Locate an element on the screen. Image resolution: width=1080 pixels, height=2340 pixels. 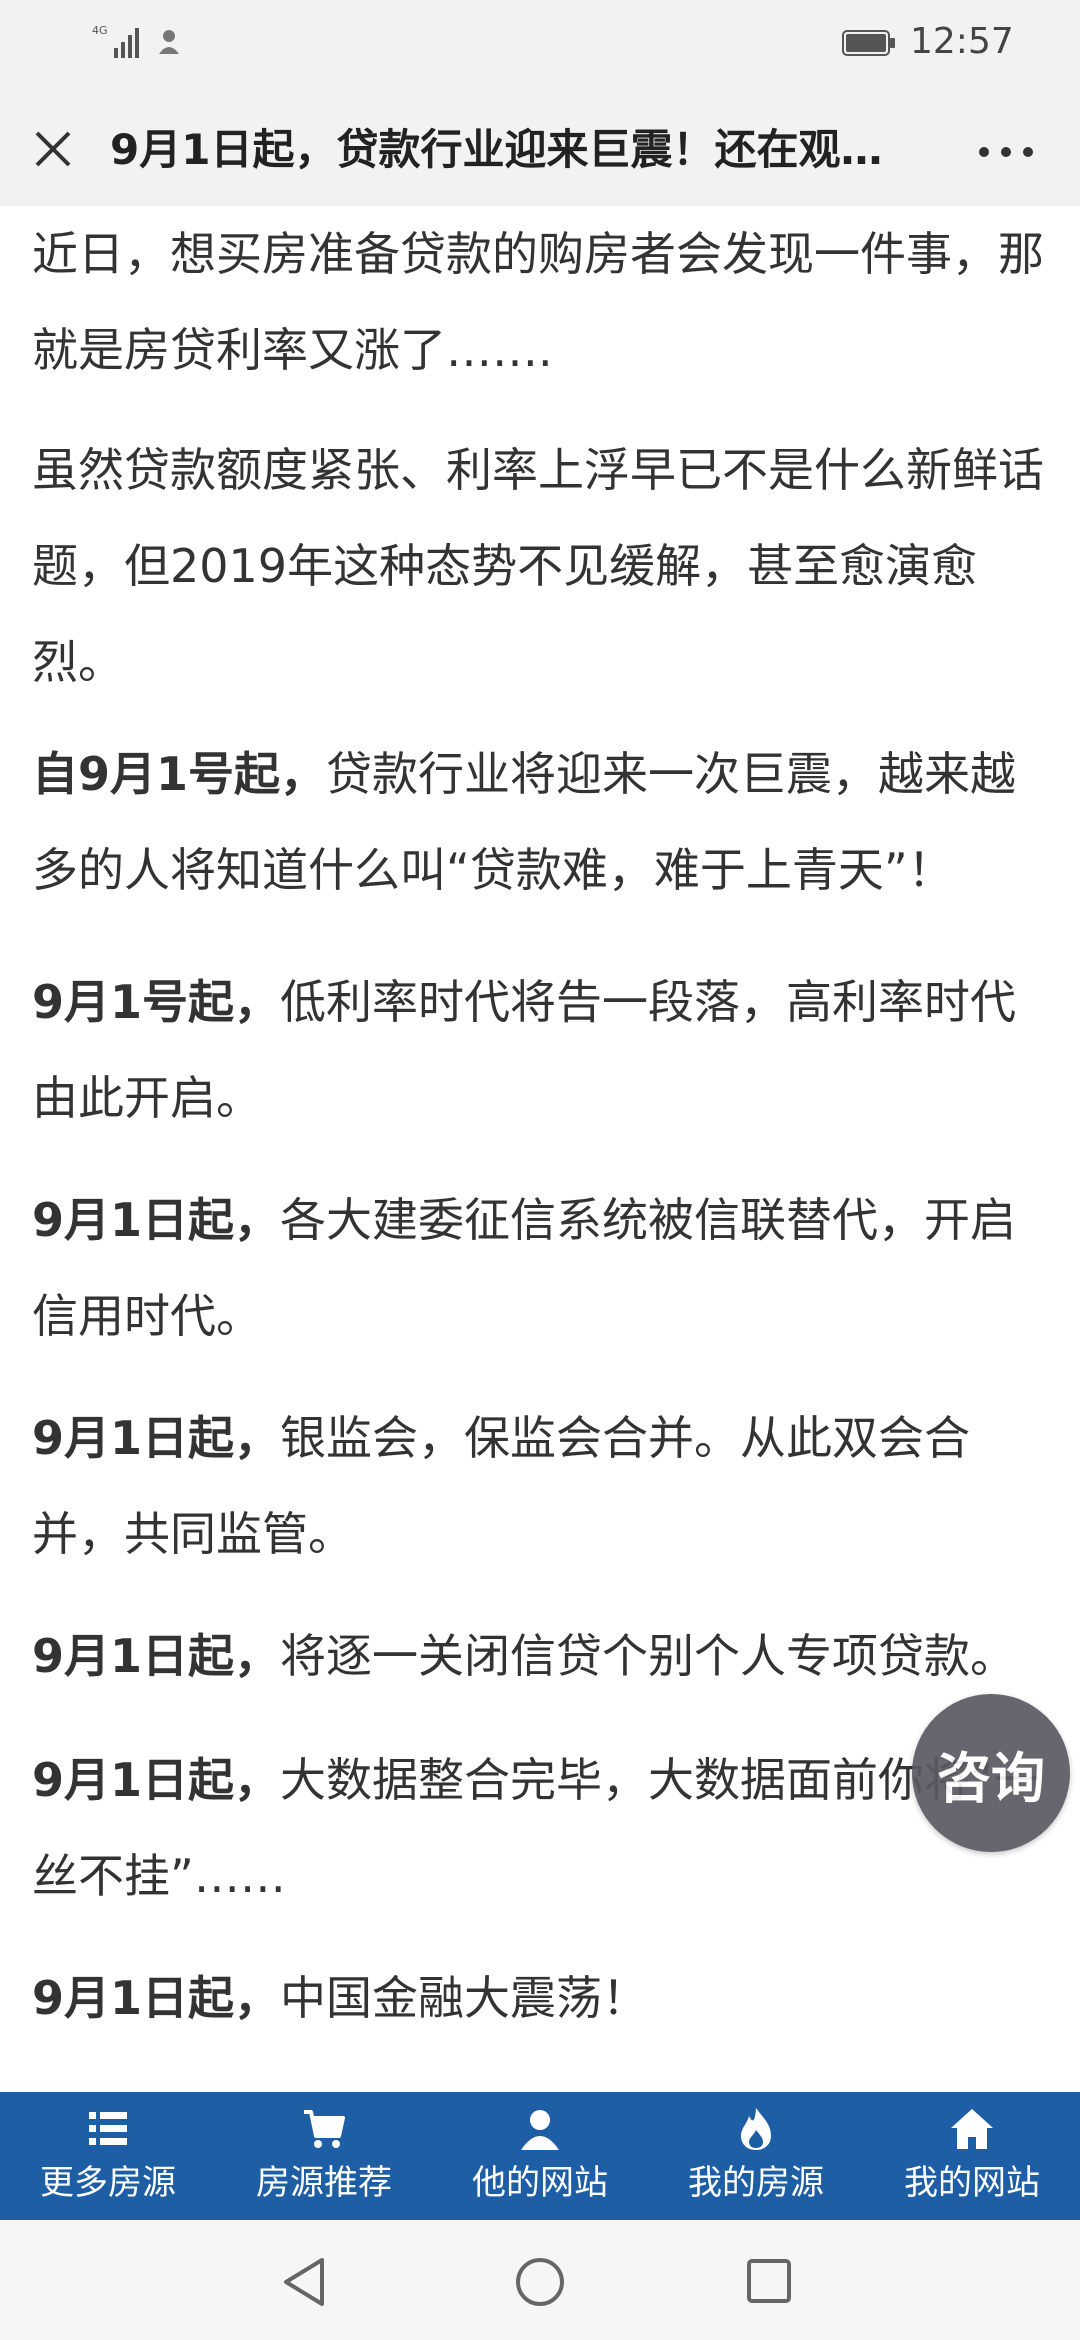
cart-icon is located at coordinates (324, 2129).